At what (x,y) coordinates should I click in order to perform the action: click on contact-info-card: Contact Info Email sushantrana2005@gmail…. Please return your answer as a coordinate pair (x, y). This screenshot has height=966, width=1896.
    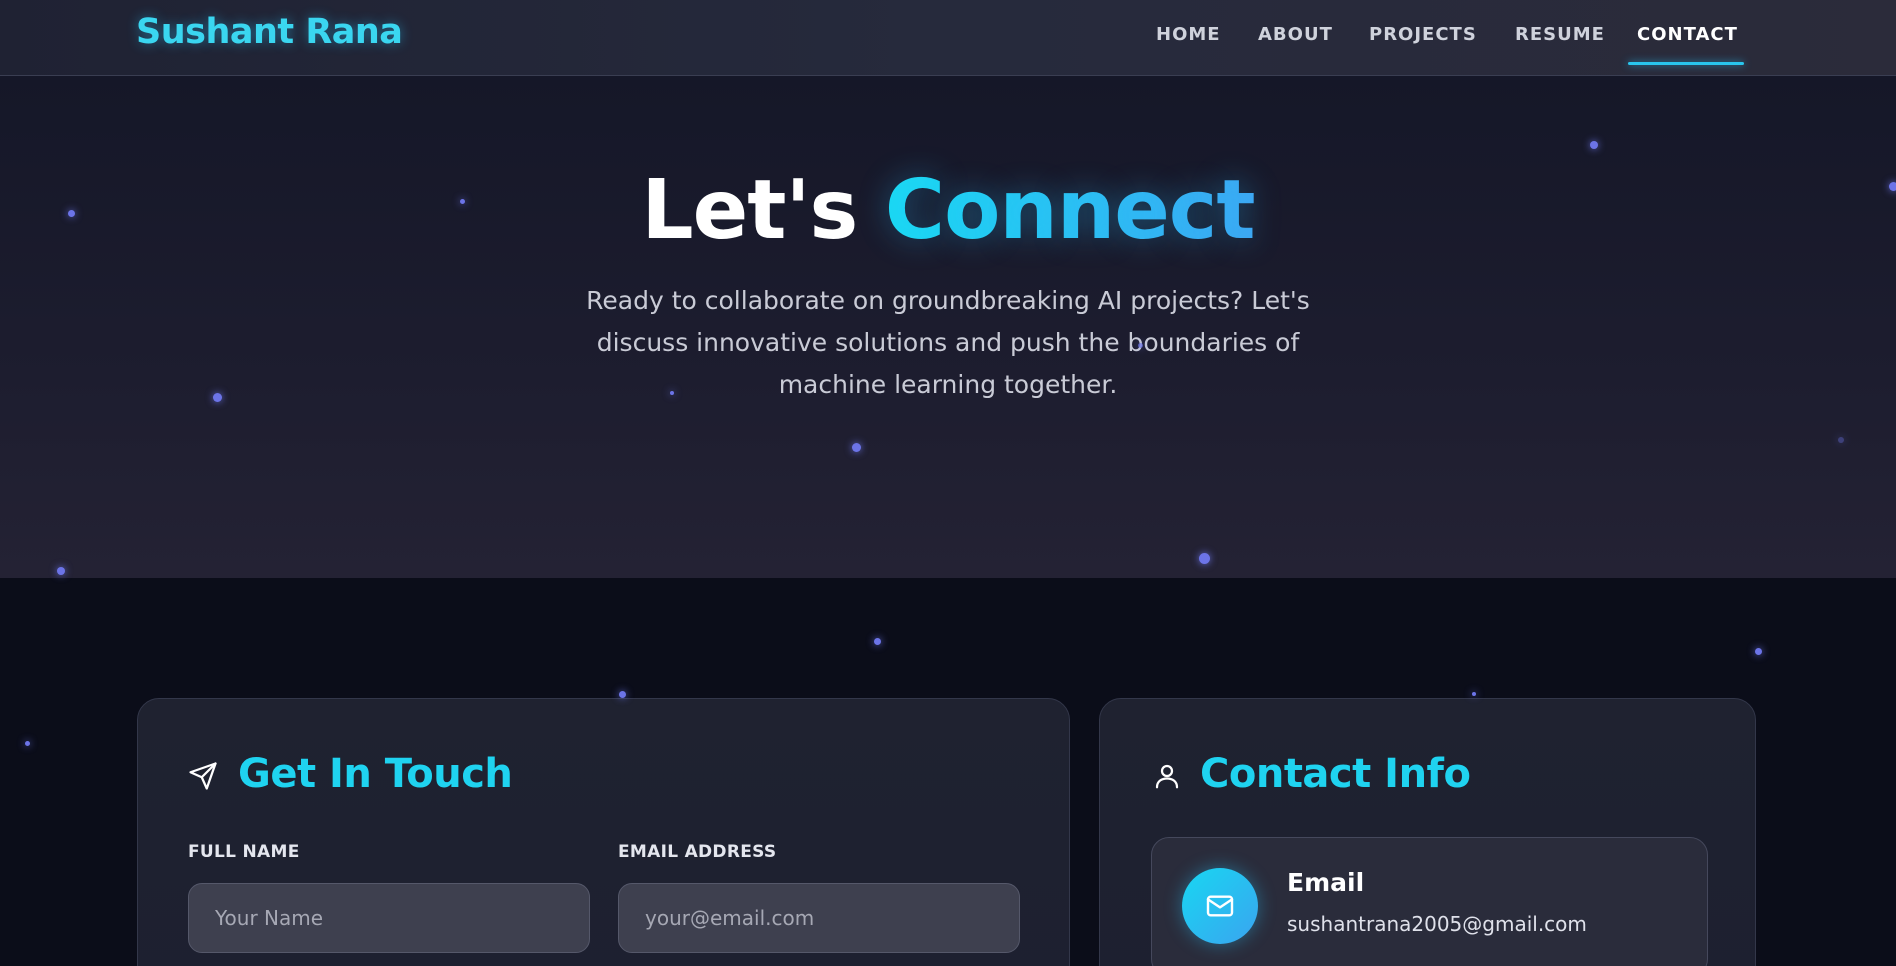
    Looking at the image, I should click on (1427, 832).